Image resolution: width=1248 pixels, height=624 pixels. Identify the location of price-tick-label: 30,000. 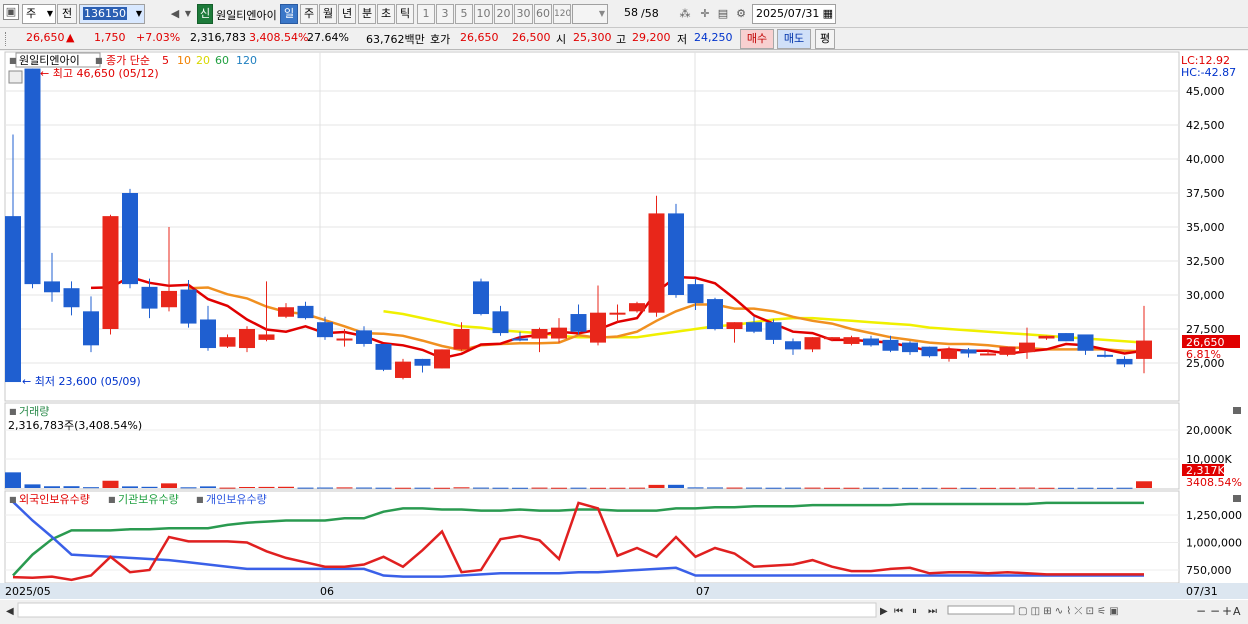
(1205, 295).